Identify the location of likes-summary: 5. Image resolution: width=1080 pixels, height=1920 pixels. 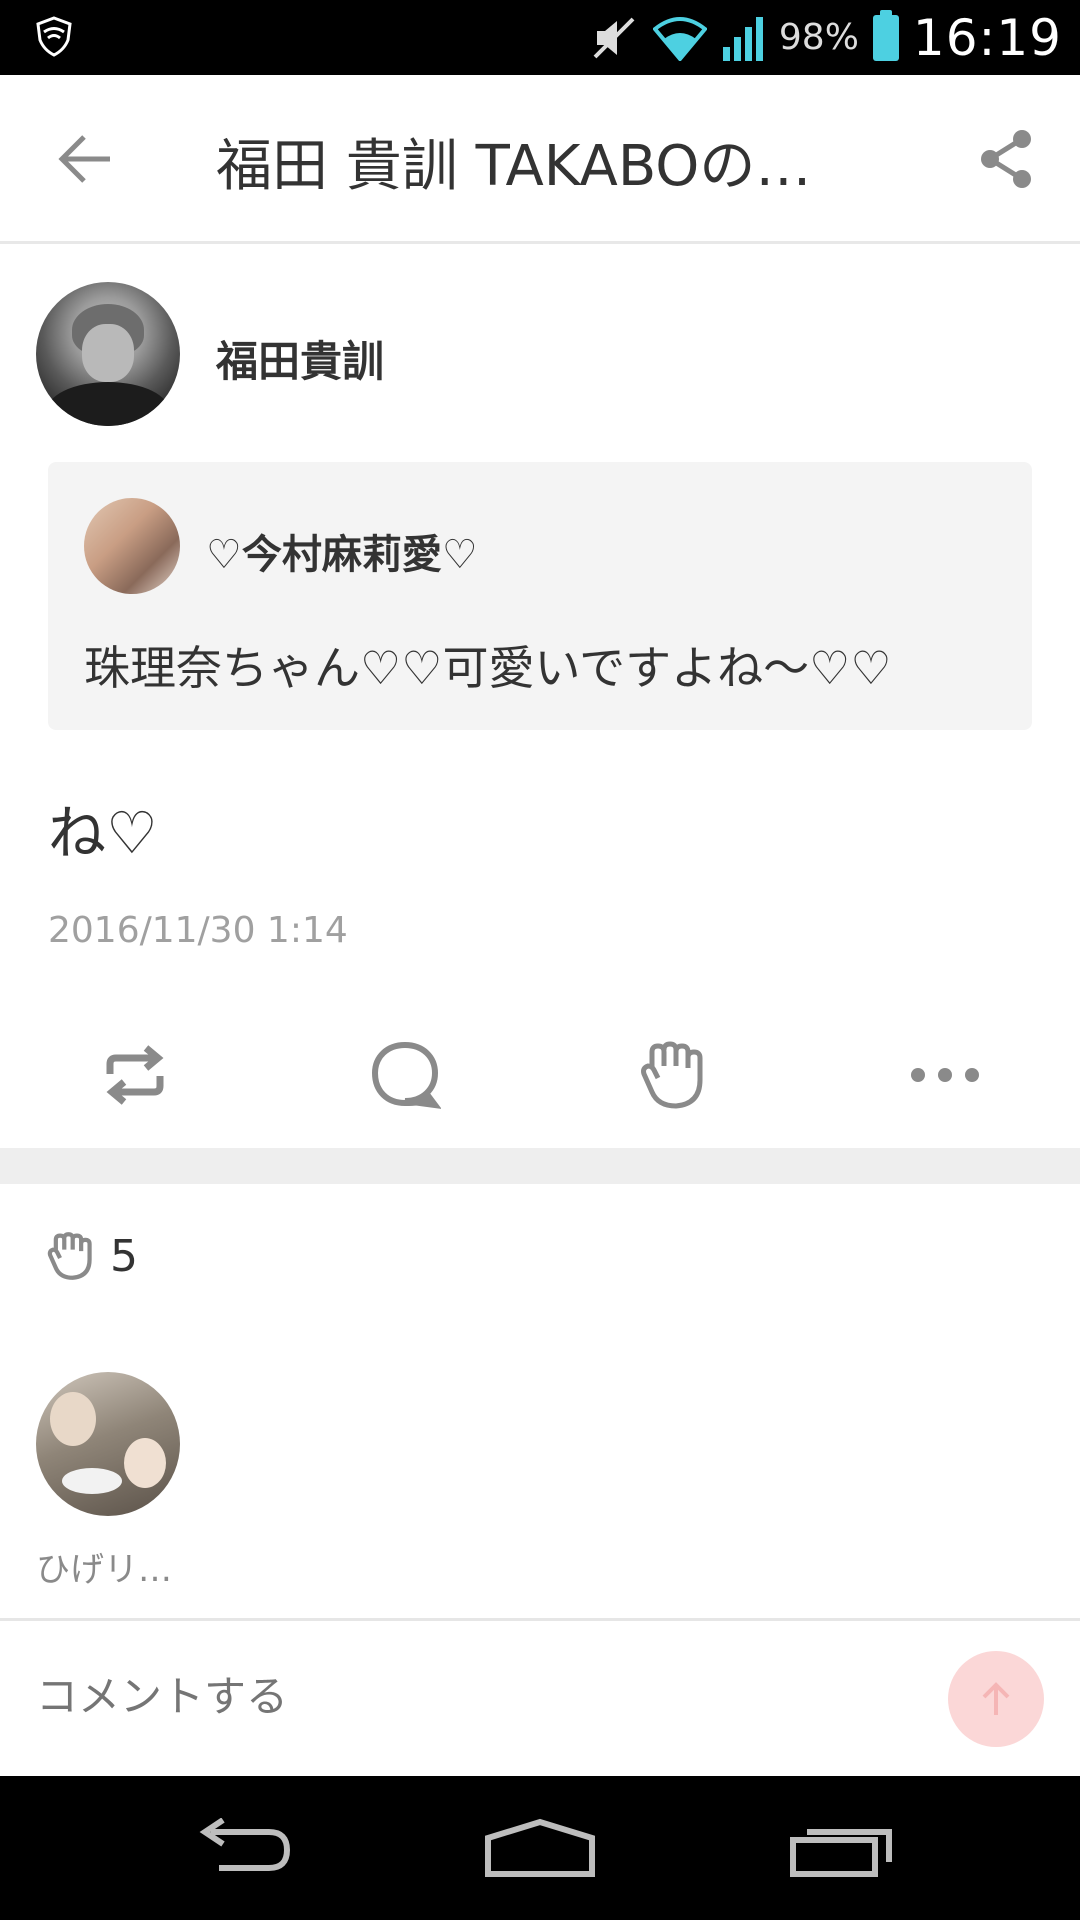
(92, 1256).